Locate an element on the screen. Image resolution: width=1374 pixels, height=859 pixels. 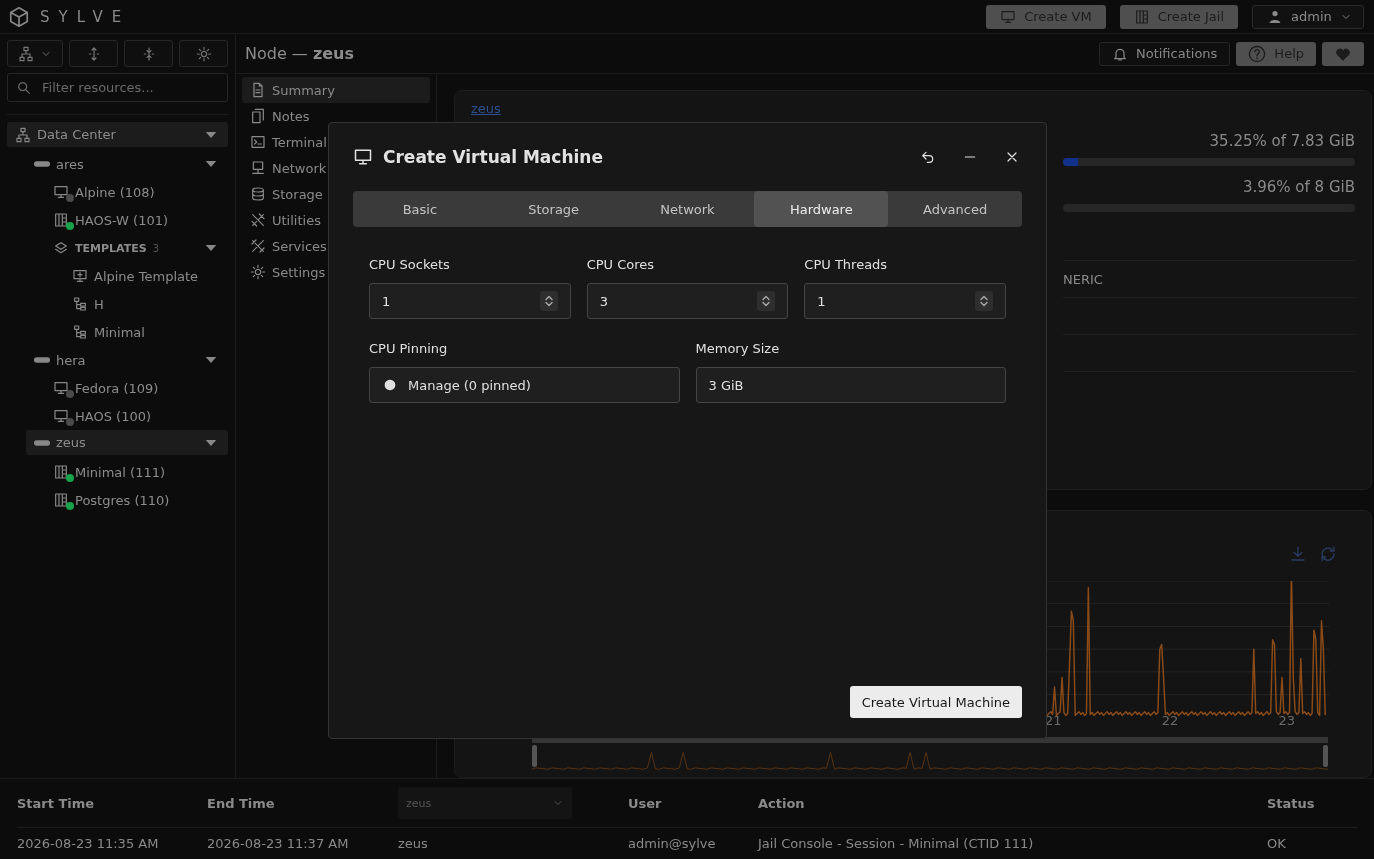
field-label: CPU Threads is located at coordinates (846, 264).